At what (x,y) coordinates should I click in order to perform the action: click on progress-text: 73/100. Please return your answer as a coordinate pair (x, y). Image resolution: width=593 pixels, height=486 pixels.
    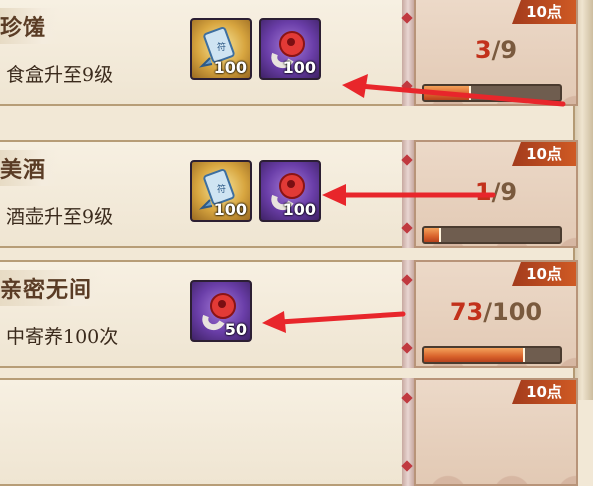
    Looking at the image, I should click on (496, 312).